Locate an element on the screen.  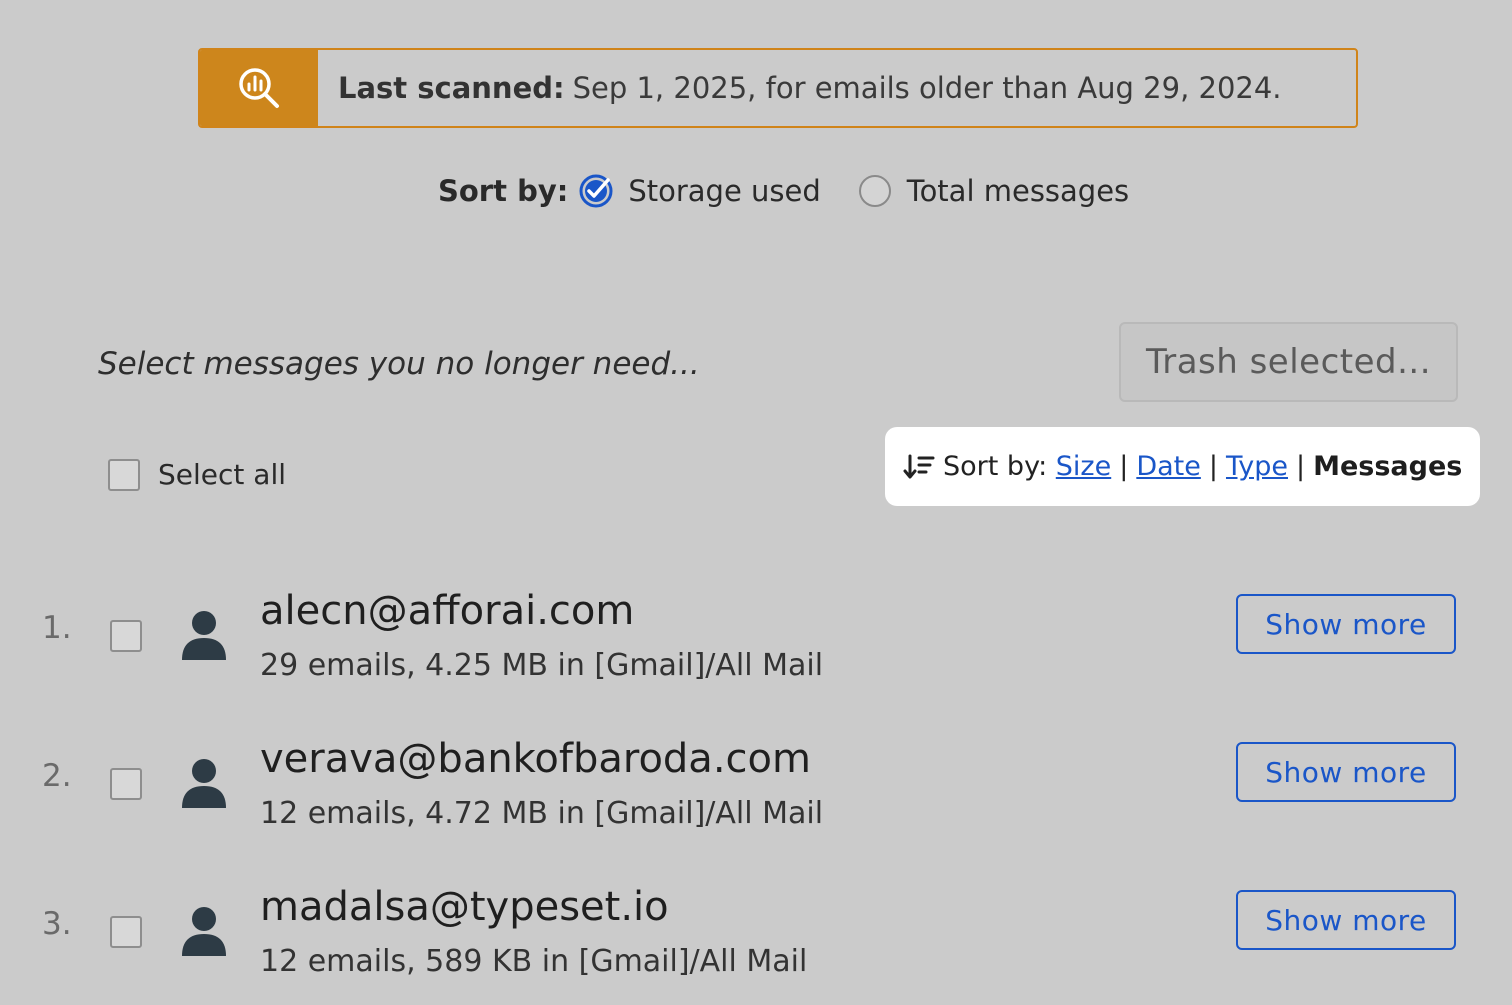
banner-icon-box is located at coordinates (259, 88).